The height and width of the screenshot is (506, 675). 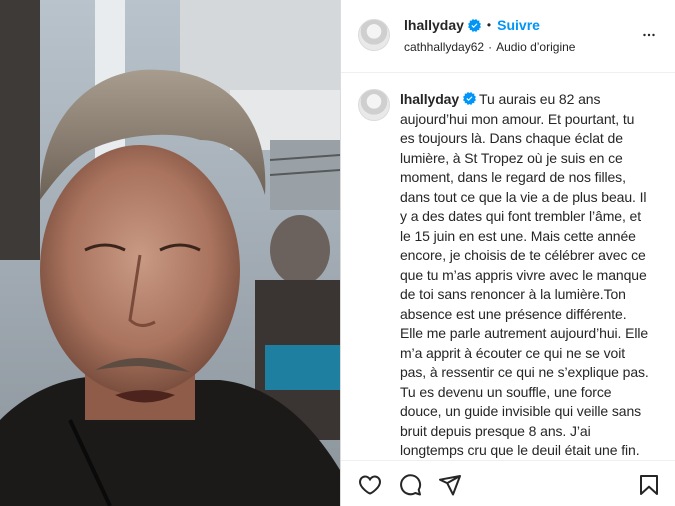 I want to click on caption-avatar, so click(x=374, y=105).